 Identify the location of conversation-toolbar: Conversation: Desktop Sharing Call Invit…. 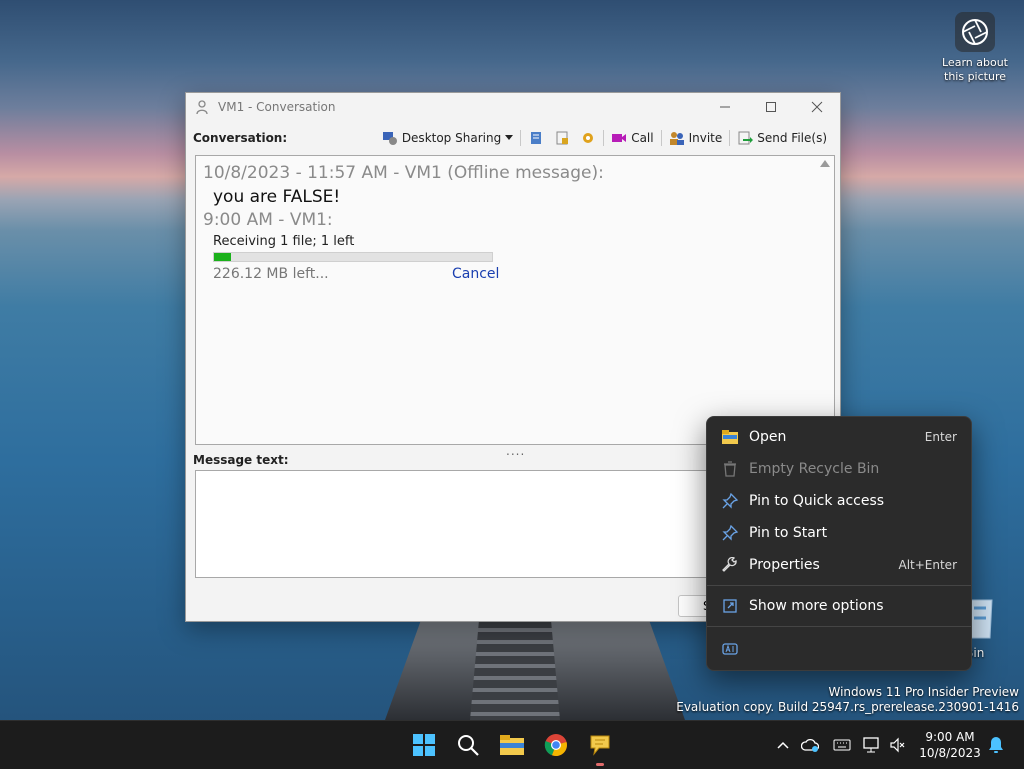
(513, 138).